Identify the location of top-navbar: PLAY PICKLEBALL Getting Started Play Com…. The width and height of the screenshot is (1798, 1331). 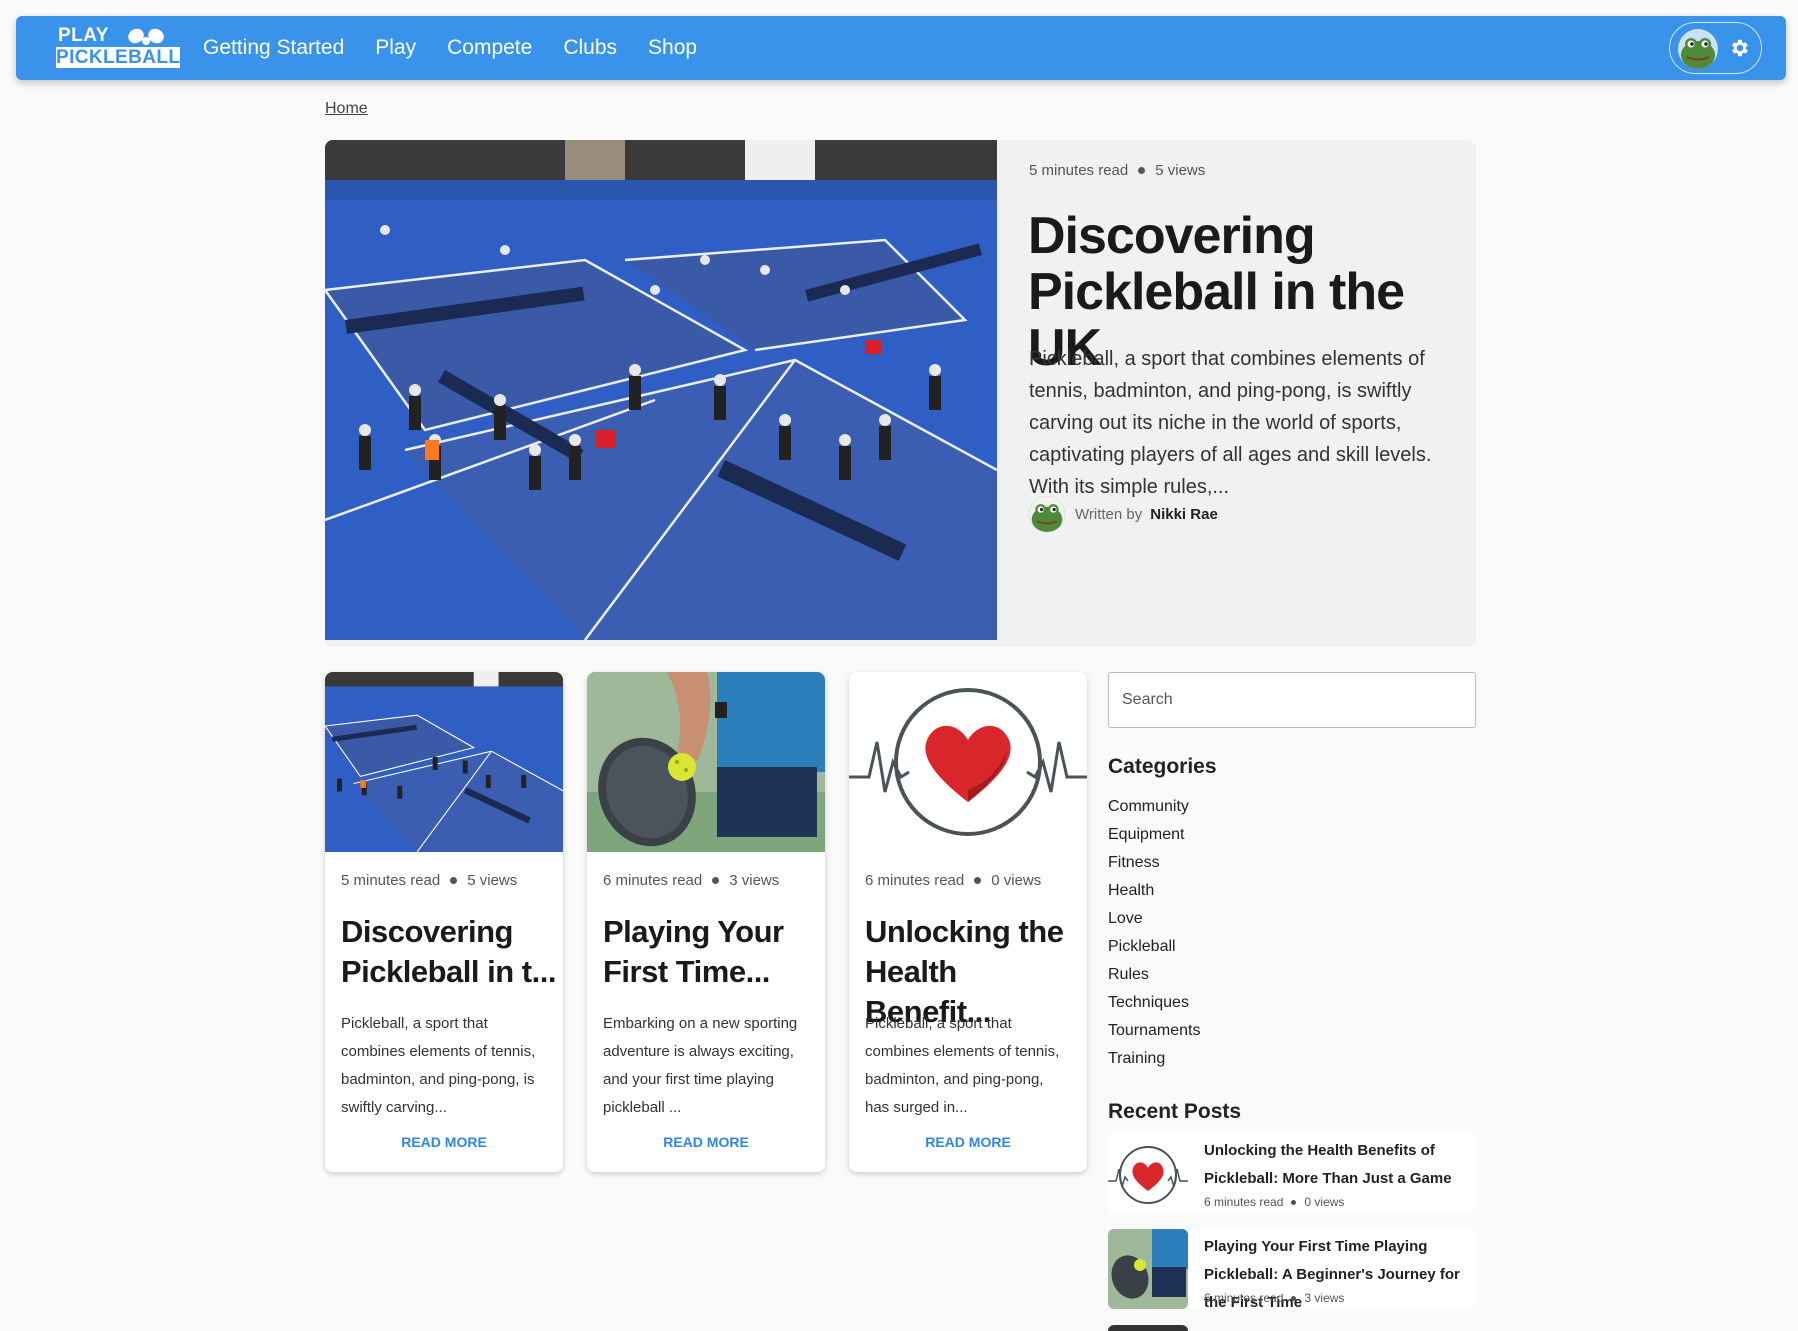
(901, 48).